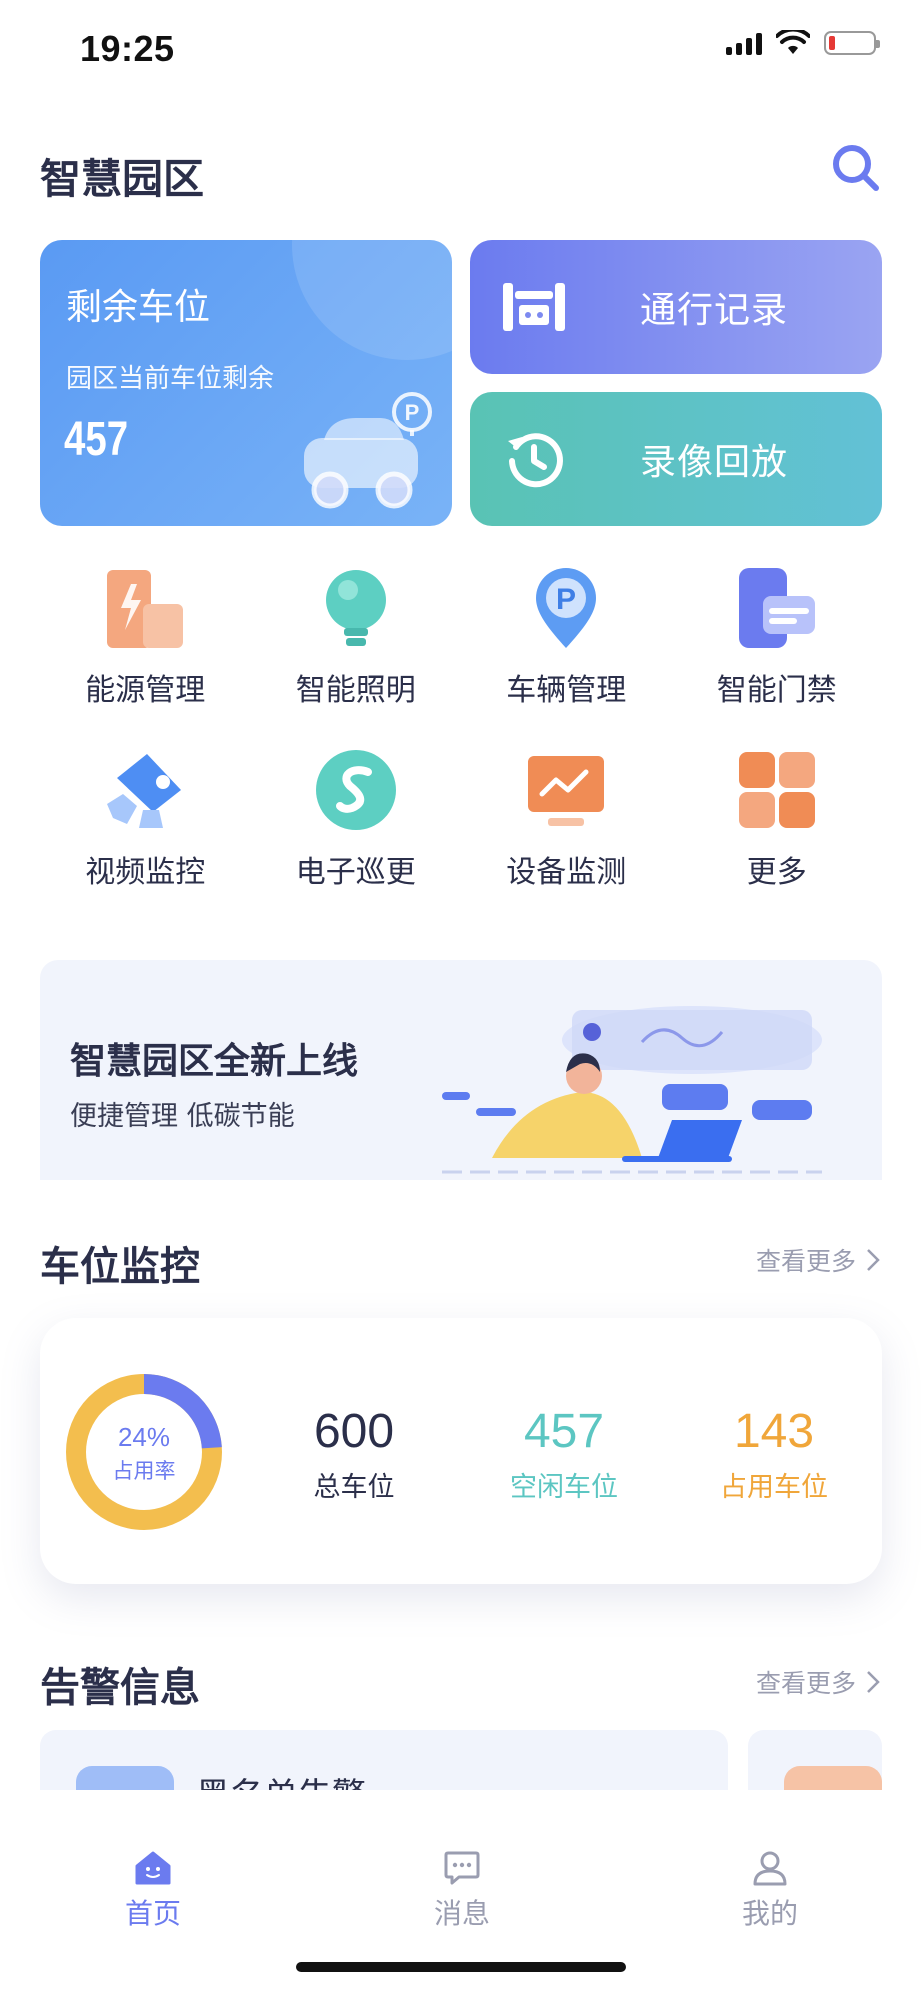 This screenshot has height=2000, width=924. What do you see at coordinates (564, 1431) in the screenshot?
I see `free-parking-value: 457` at bounding box center [564, 1431].